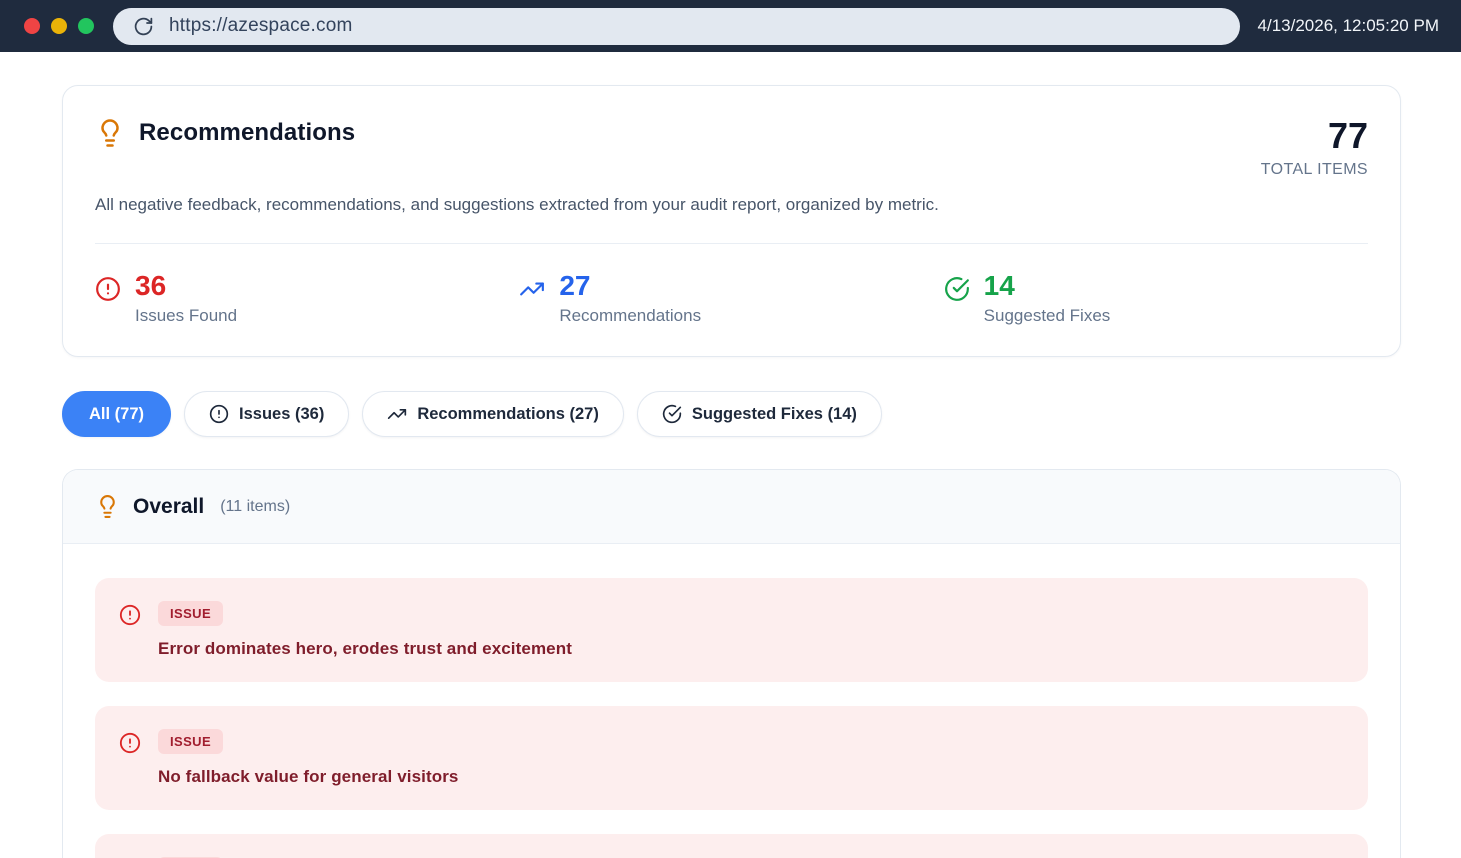  What do you see at coordinates (1047, 316) in the screenshot?
I see `suggested-fixes-label: Suggested Fixes` at bounding box center [1047, 316].